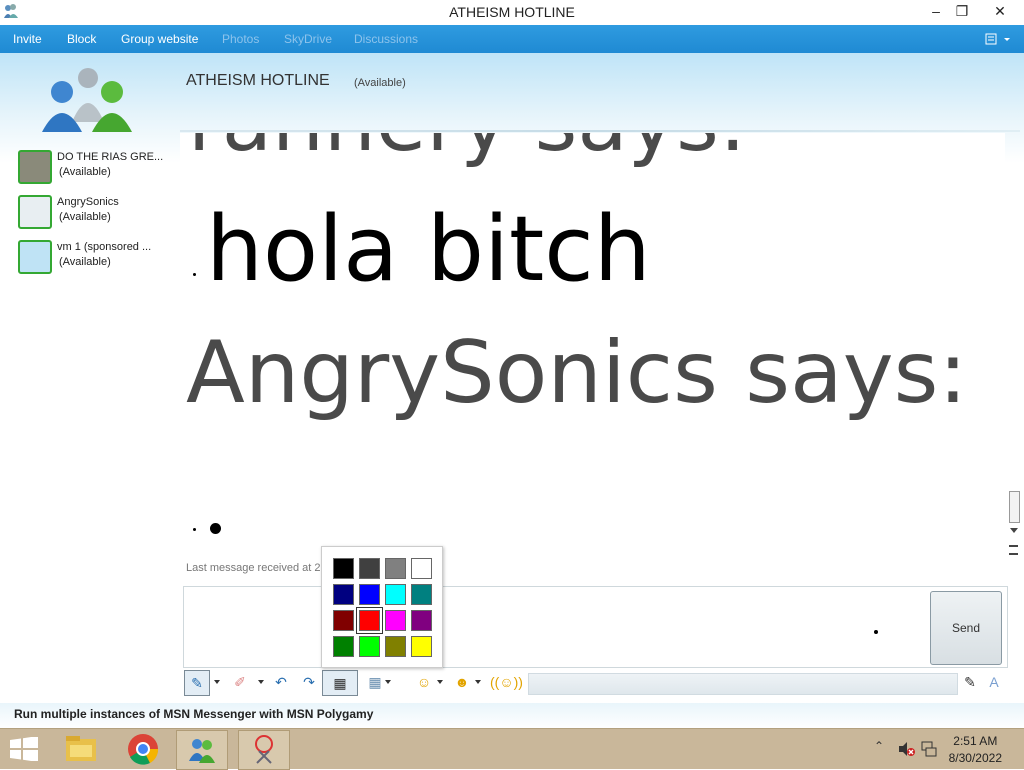 The width and height of the screenshot is (1024, 770). What do you see at coordinates (975, 741) in the screenshot?
I see `clock-time: 2:51 AM` at bounding box center [975, 741].